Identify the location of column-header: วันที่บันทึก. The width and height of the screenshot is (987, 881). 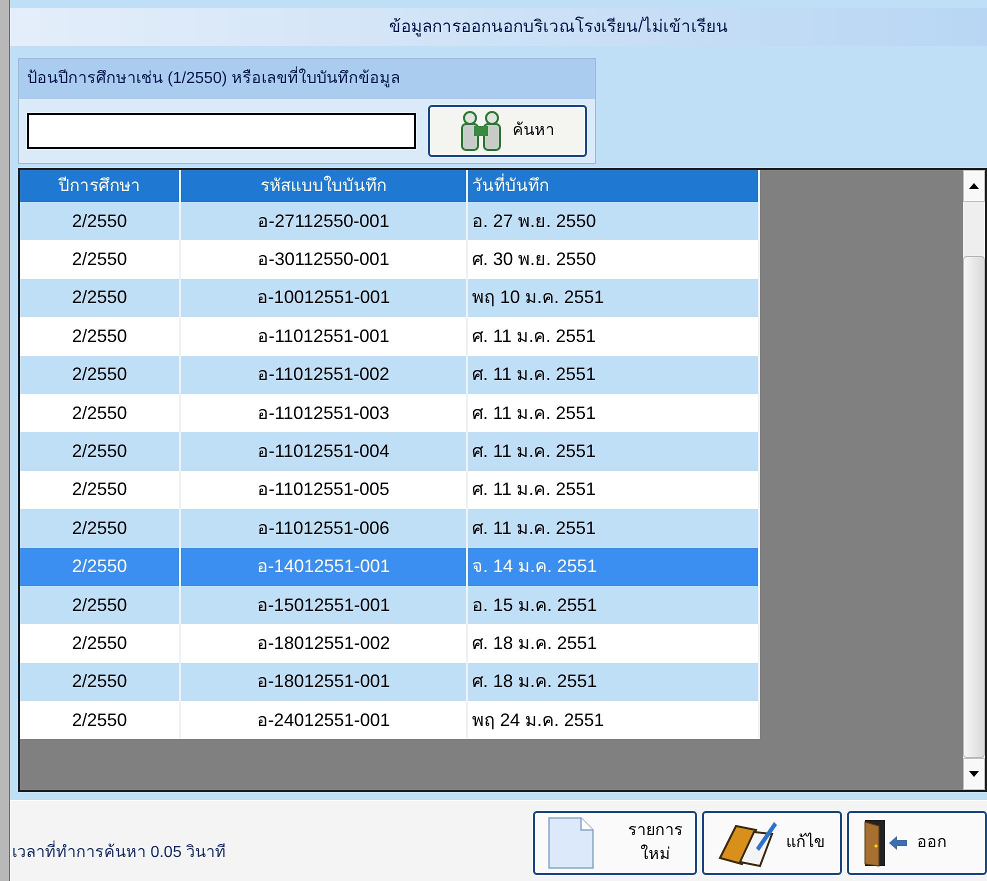
(614, 186).